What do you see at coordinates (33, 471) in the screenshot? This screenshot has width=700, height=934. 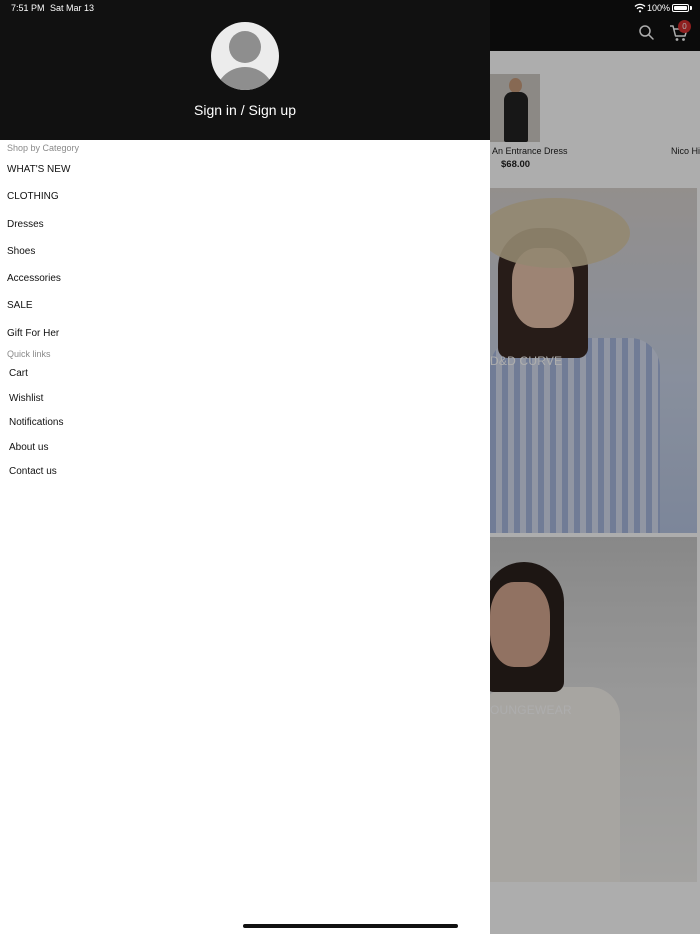 I see `quick-link-contact-us: Contact us` at bounding box center [33, 471].